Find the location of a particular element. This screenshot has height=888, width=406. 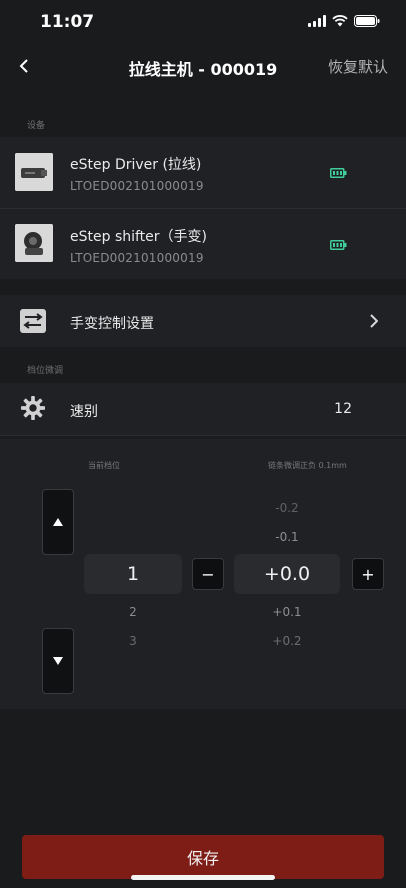

speed-label: 速别 is located at coordinates (84, 412).